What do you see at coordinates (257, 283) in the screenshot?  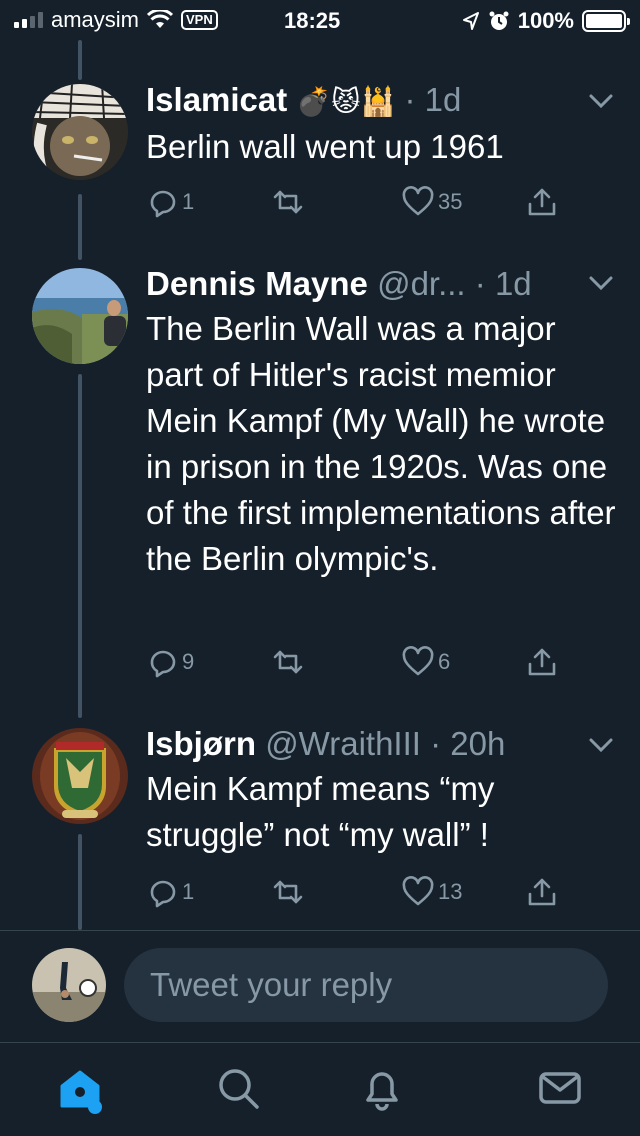 I see `author-name: Dennis Mayne` at bounding box center [257, 283].